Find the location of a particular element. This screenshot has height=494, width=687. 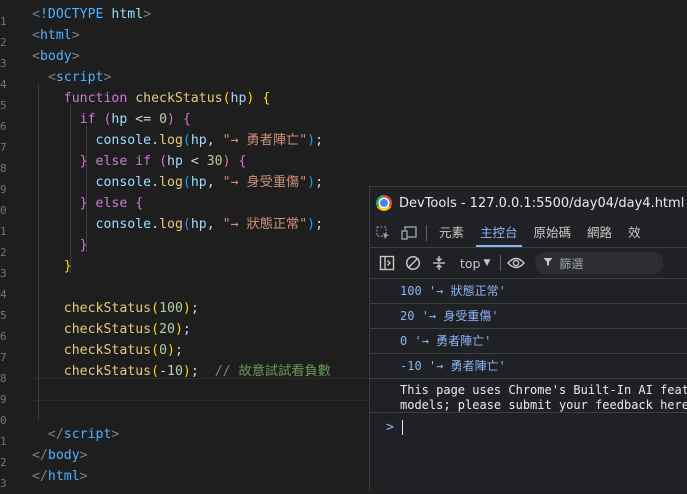

line-number: 8 is located at coordinates (3, 168).